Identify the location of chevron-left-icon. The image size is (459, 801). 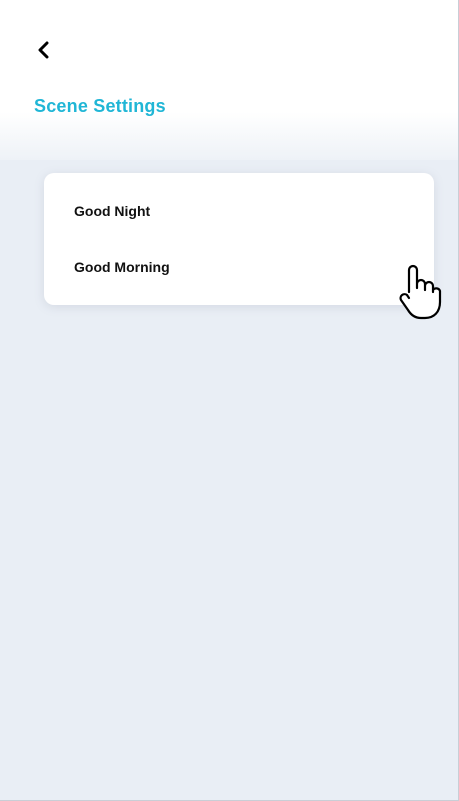
(43, 50).